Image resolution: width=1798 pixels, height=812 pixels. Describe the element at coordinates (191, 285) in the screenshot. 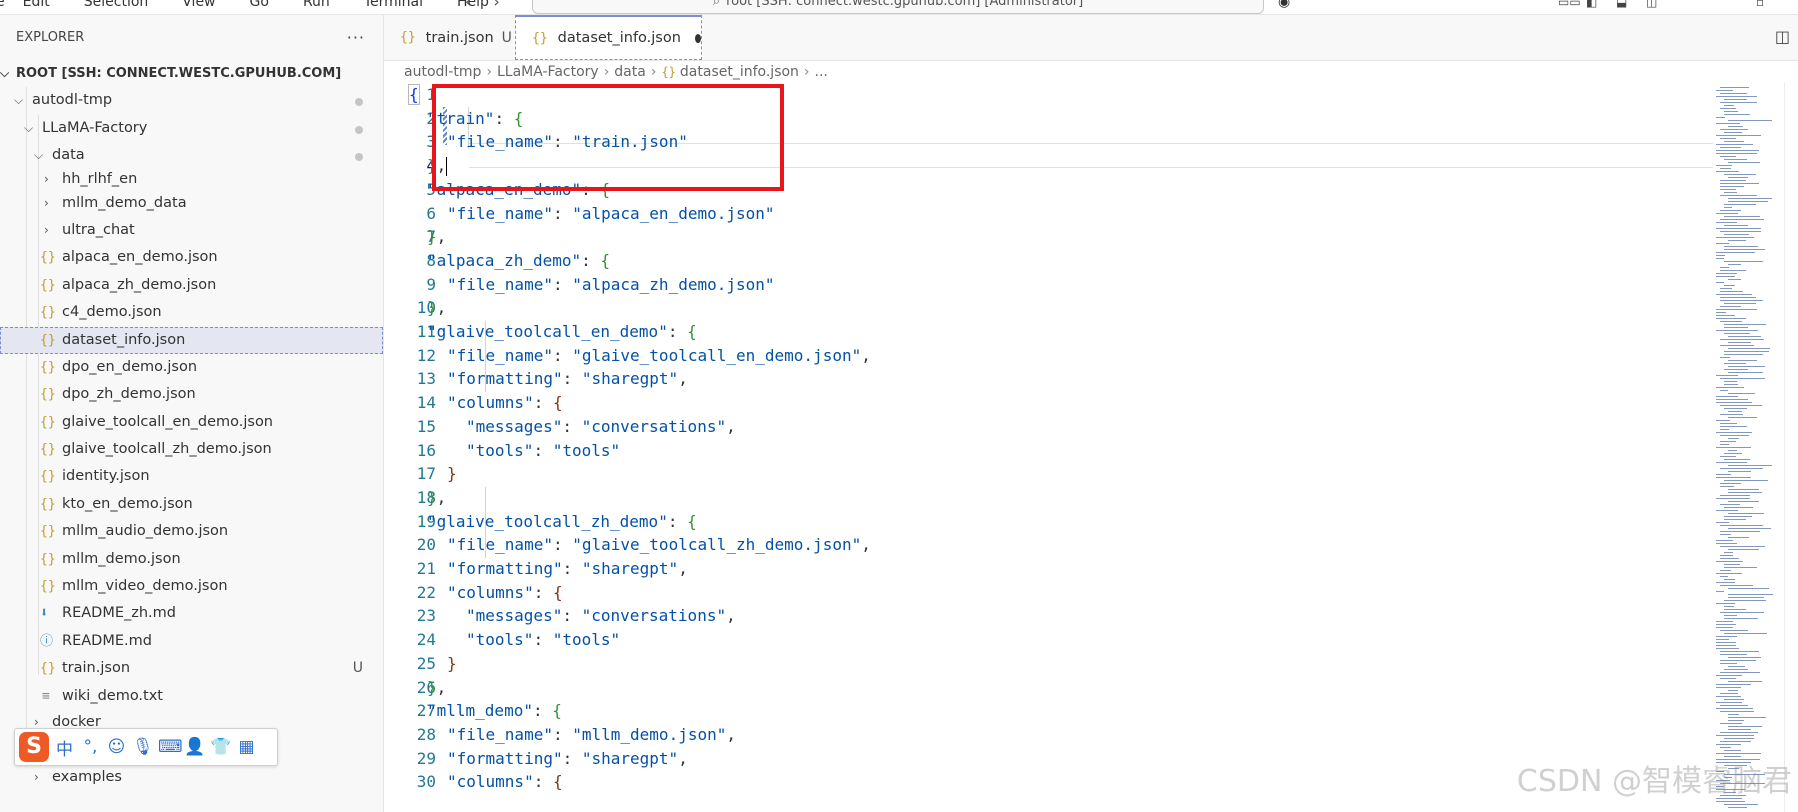

I see `file-alpaca-zh-demo: {} alpaca_zh_demo.json` at that location.